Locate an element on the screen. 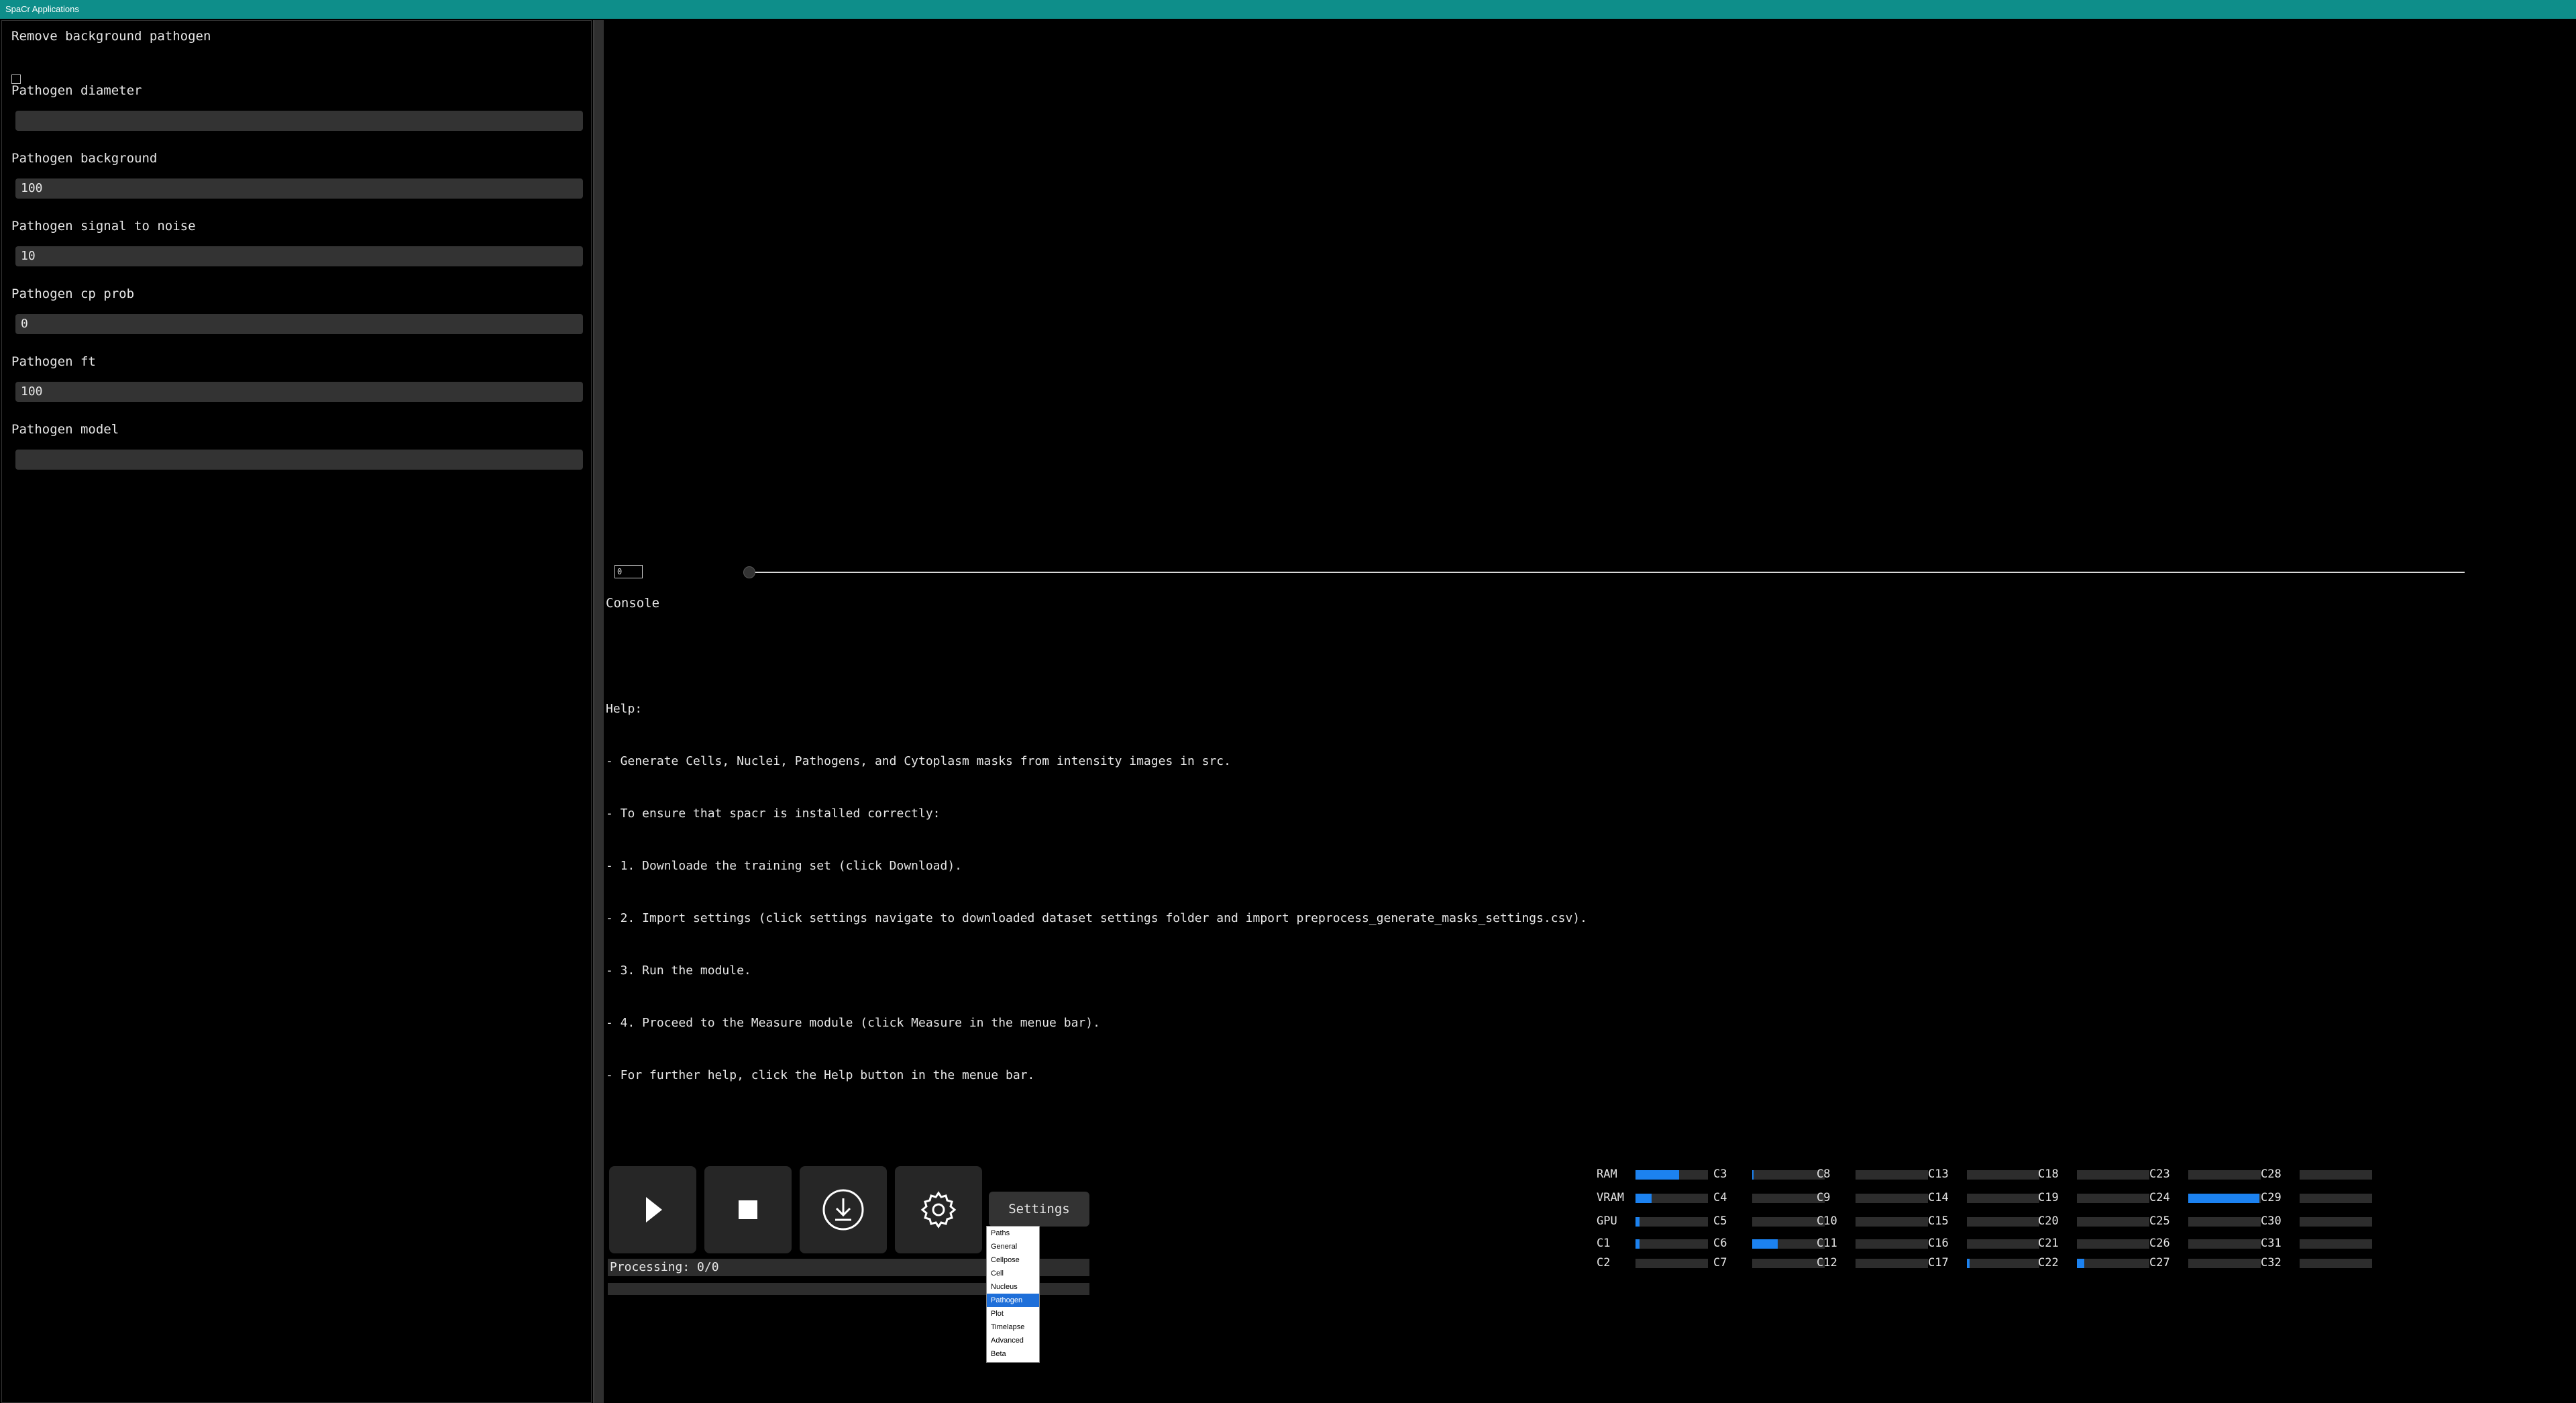 This screenshot has height=1403, width=2576. dropdown-option-nucleus: Nucleus is located at coordinates (1013, 1287).